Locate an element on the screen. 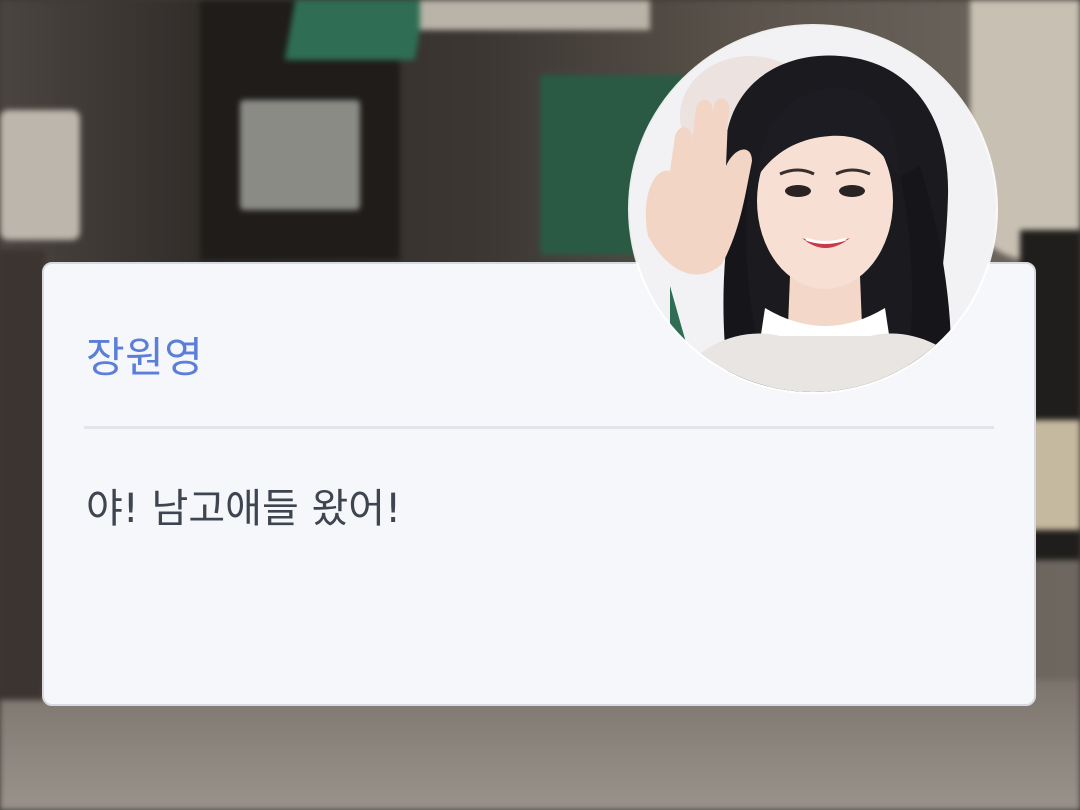  background-light is located at coordinates (535, 15).